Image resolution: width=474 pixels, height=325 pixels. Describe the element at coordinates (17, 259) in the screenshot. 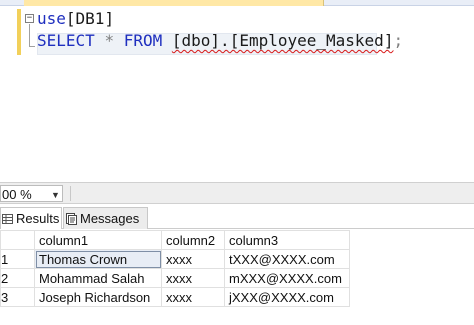

I see `row-number: 1` at that location.